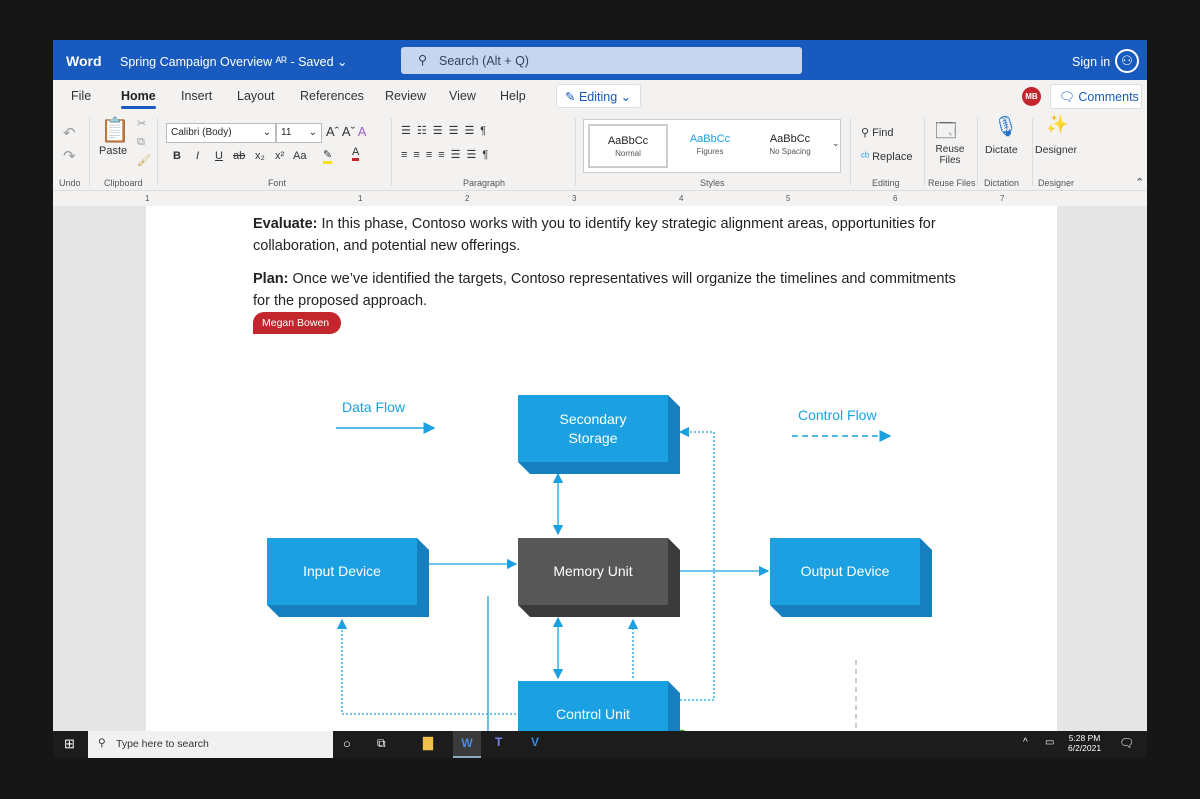 This screenshot has width=1200, height=799. What do you see at coordinates (113, 151) in the screenshot?
I see `paste-button: Paste` at bounding box center [113, 151].